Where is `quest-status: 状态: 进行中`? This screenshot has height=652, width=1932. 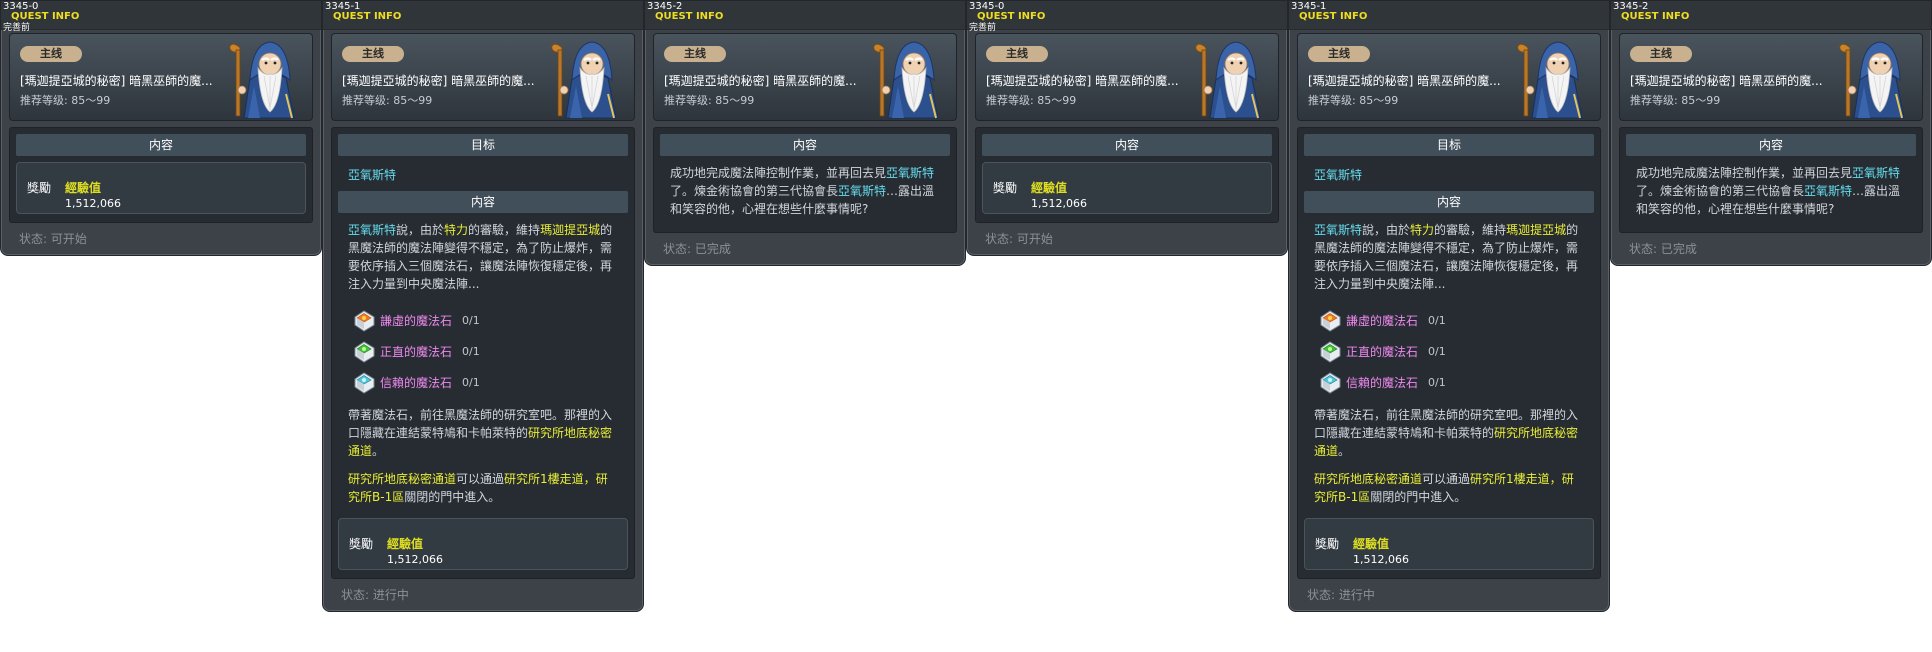 quest-status: 状态: 进行中 is located at coordinates (1341, 595).